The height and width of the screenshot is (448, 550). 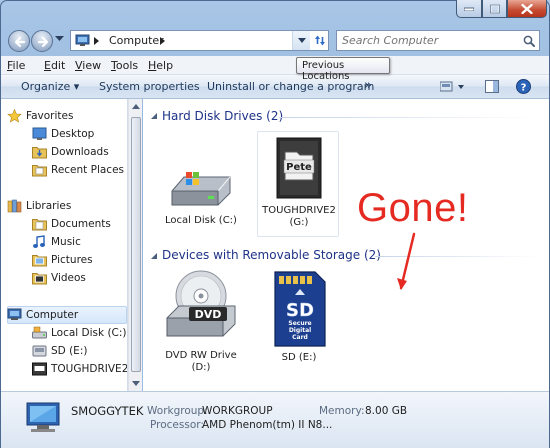 What do you see at coordinates (409, 117) in the screenshot?
I see `group-divider` at bounding box center [409, 117].